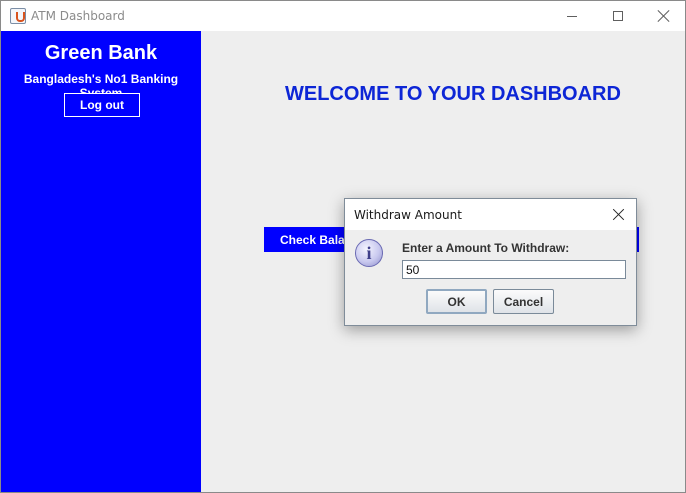  I want to click on withdraw-amount-input, so click(514, 269).